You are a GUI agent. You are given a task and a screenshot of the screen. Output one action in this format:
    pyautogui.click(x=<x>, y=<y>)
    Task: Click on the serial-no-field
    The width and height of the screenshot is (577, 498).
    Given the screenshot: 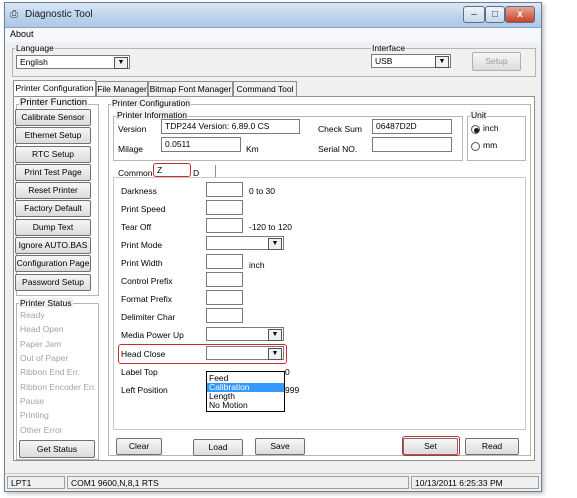 What is the action you would take?
    pyautogui.click(x=412, y=144)
    